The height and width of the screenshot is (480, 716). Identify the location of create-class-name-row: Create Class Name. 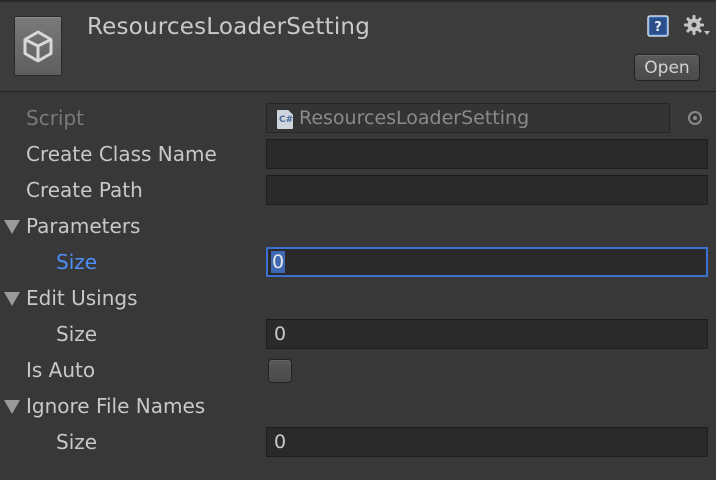
(358, 154).